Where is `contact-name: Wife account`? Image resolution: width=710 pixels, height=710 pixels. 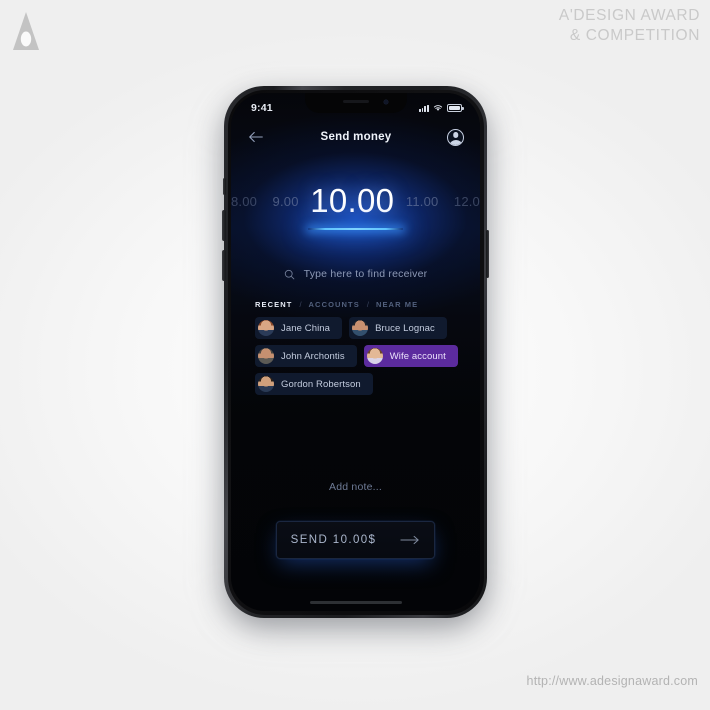
contact-name: Wife account is located at coordinates (417, 356).